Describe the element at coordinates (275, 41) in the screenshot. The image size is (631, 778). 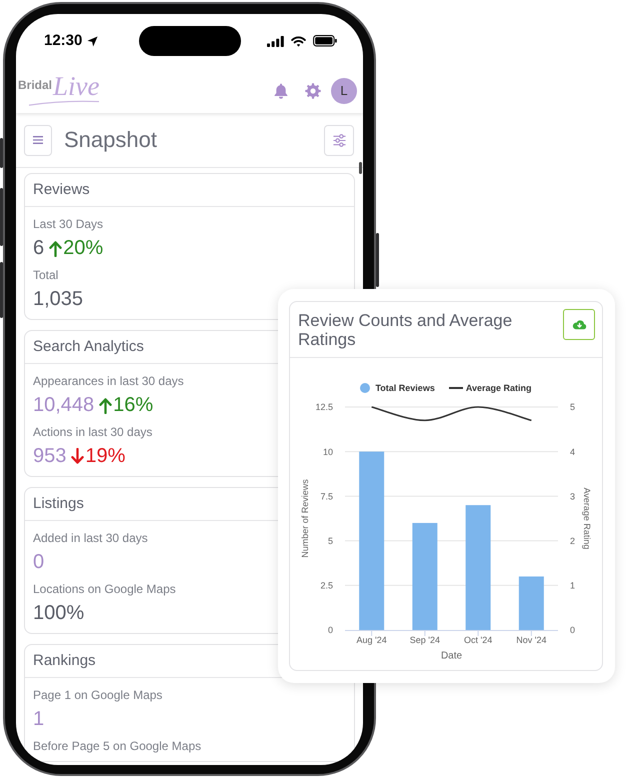
I see `signal-icon` at that location.